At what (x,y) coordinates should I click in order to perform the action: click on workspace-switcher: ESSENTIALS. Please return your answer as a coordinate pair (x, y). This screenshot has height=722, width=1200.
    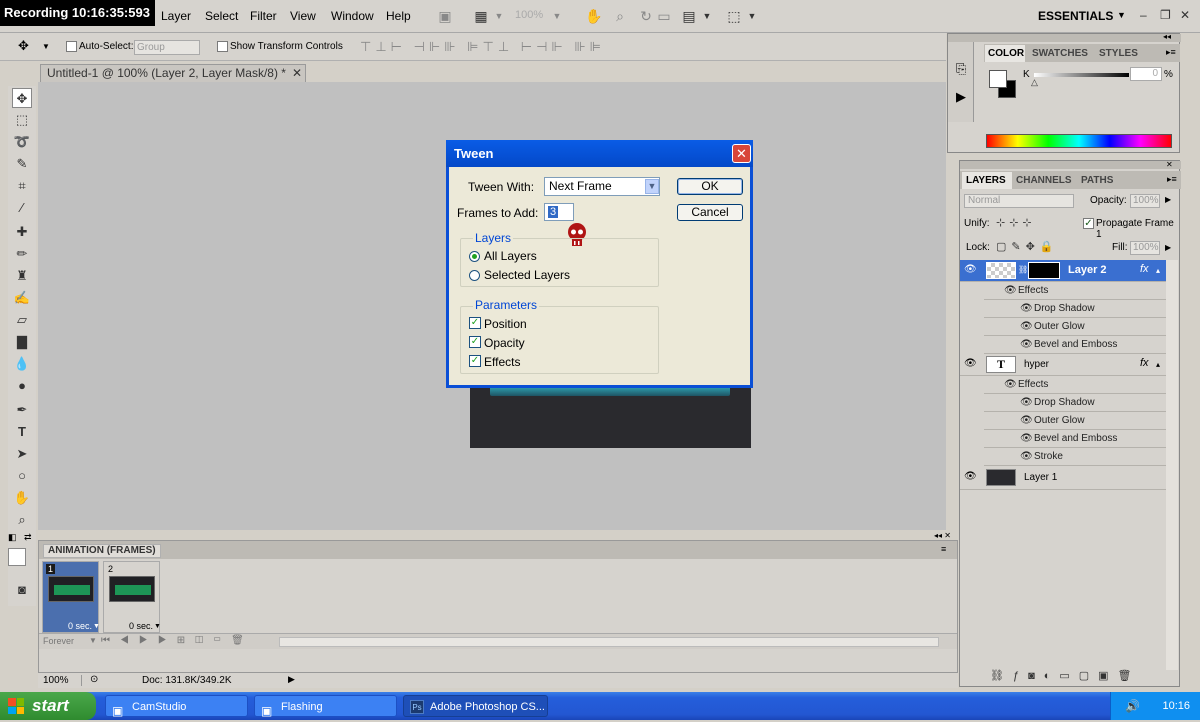
    Looking at the image, I should click on (1075, 16).